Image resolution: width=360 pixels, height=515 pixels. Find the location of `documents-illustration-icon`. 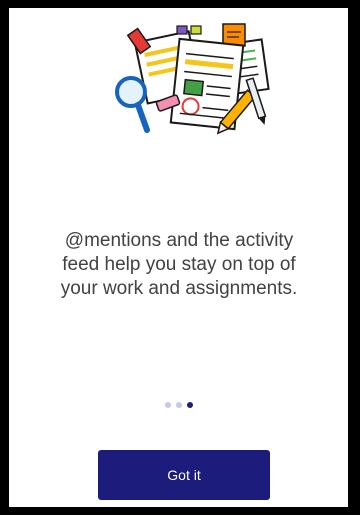

documents-illustration-icon is located at coordinates (192, 79).